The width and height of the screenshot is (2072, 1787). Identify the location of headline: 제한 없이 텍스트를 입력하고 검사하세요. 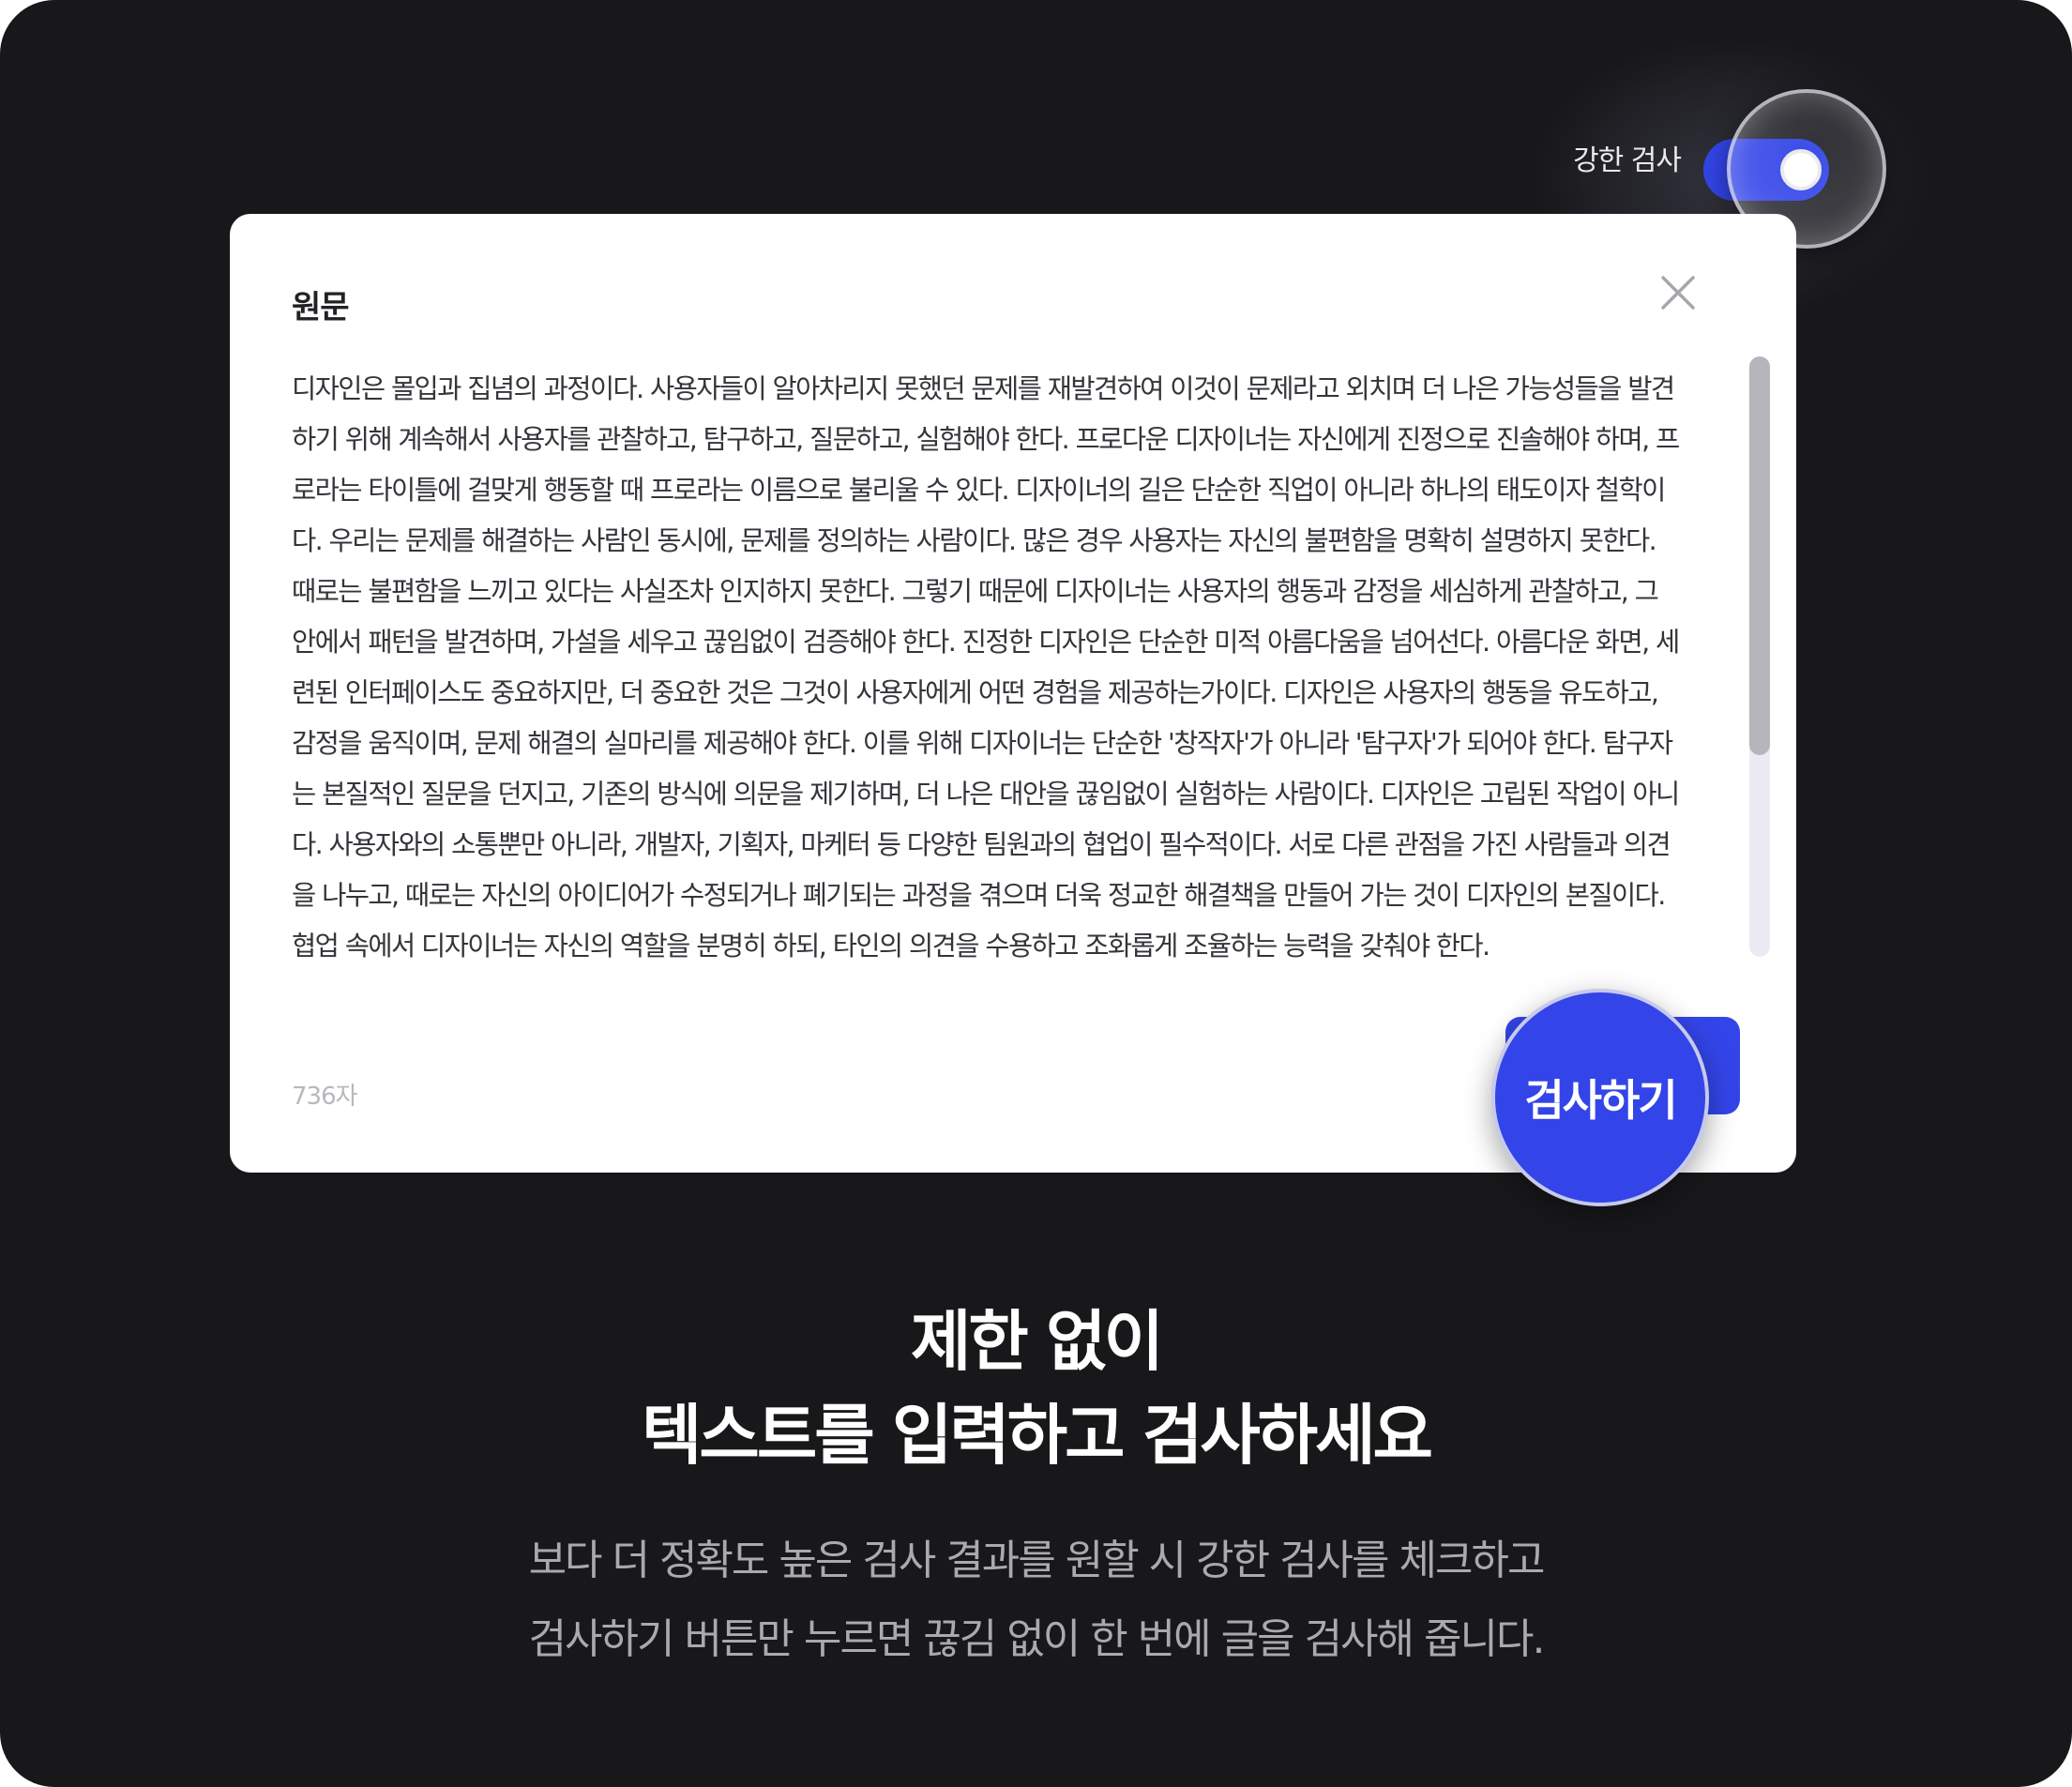
(1036, 1388).